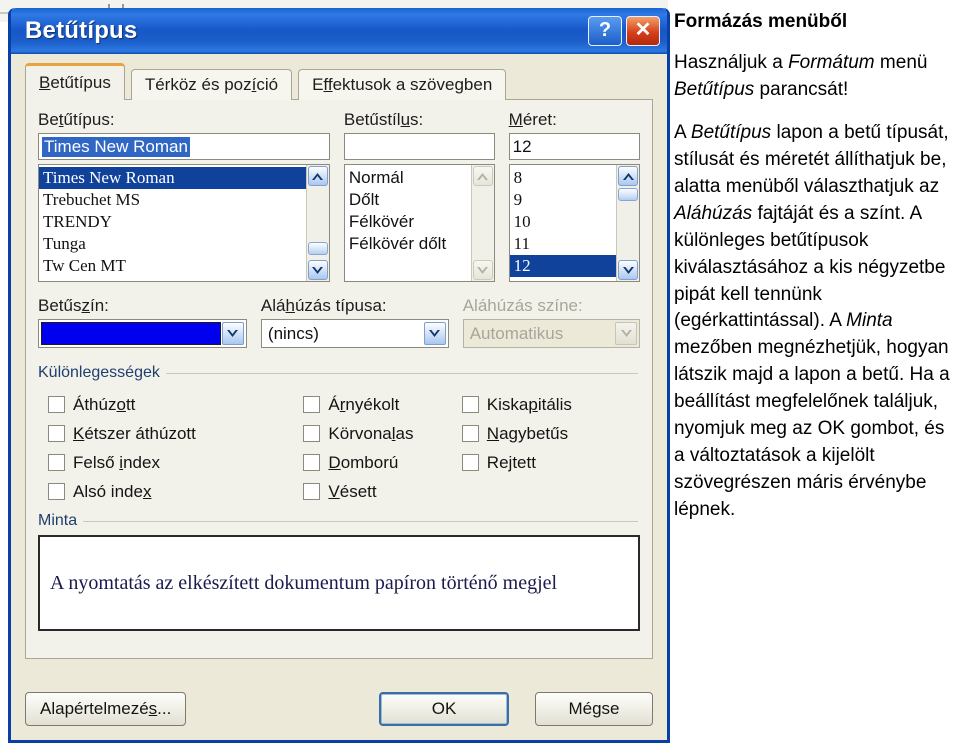  I want to click on effects-column-2: Árnyékolt Körvonalas Domború Vésett, so click(382, 448).